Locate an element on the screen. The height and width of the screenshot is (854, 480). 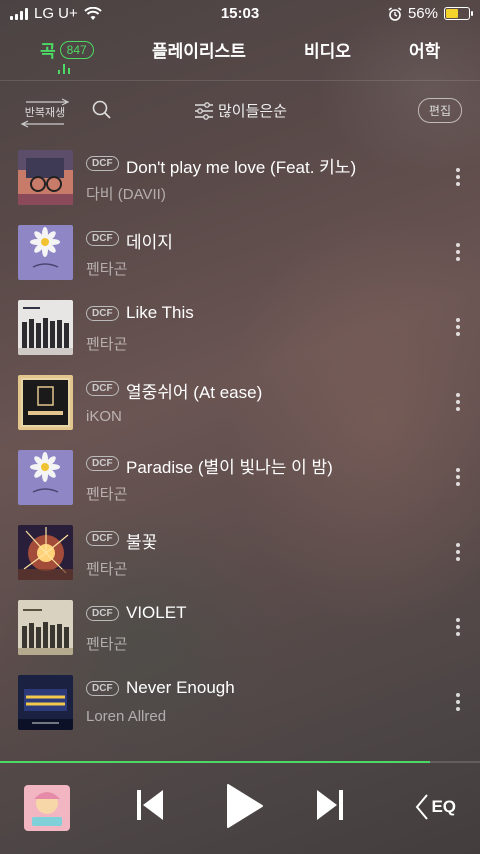
mini-player: EQ is located at coordinates (240, 808).